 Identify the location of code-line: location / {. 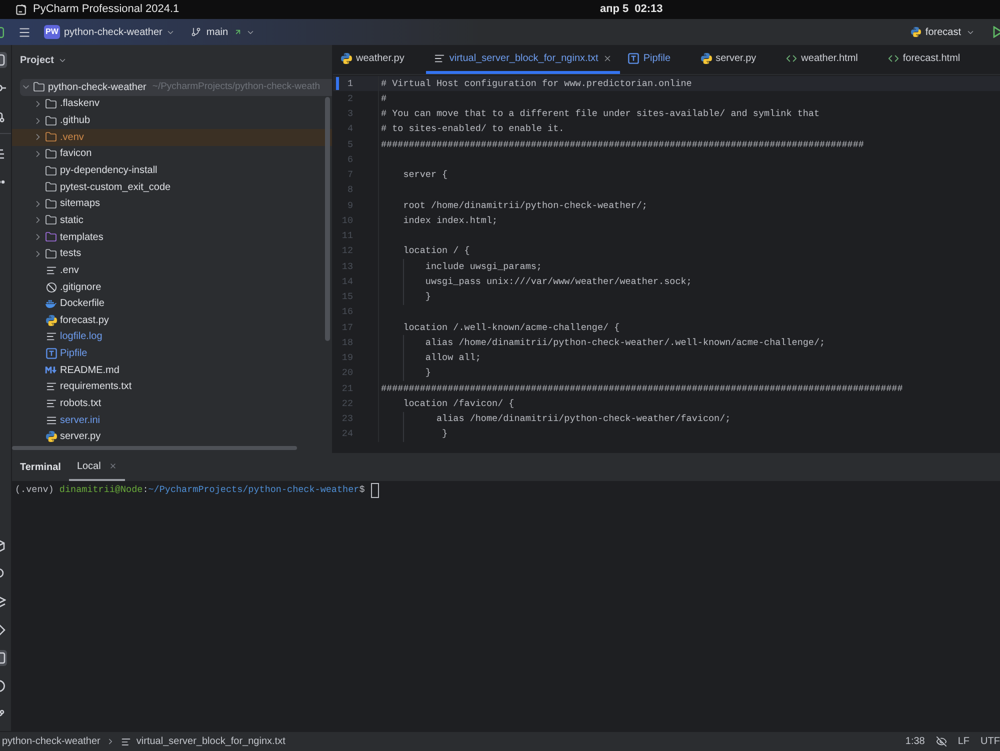
(436, 251).